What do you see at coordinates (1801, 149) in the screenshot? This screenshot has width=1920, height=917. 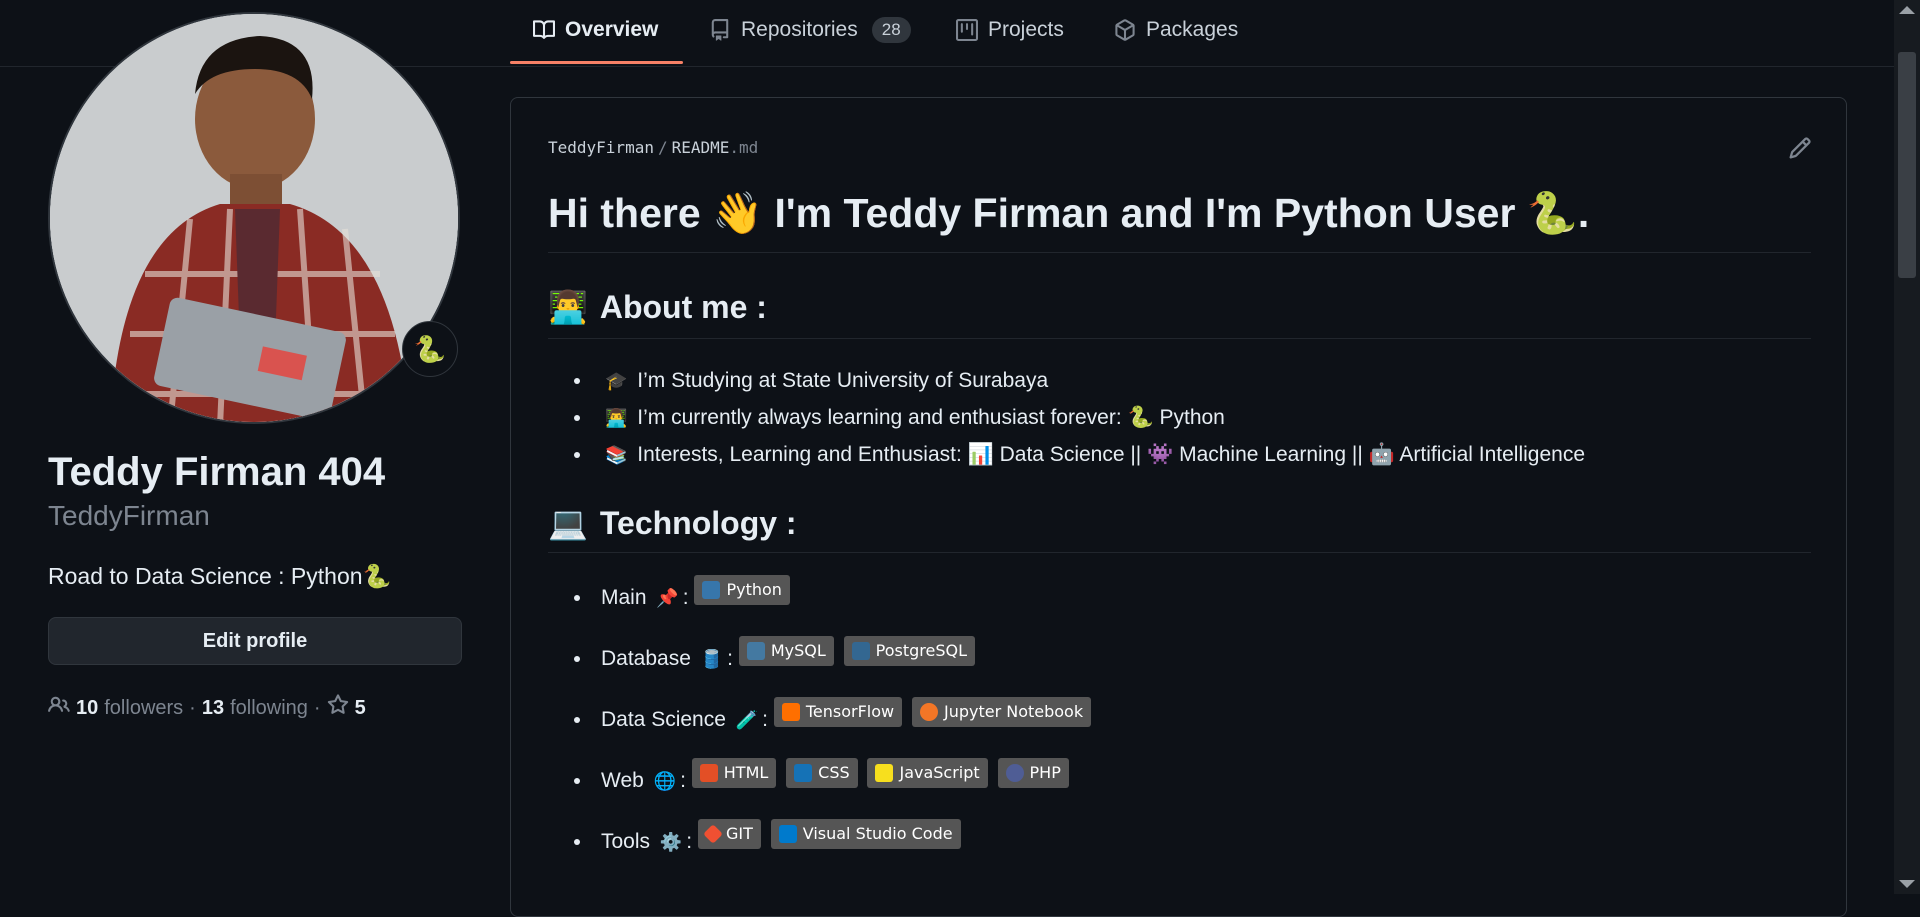 I see `edit-readme-pencil-icon` at bounding box center [1801, 149].